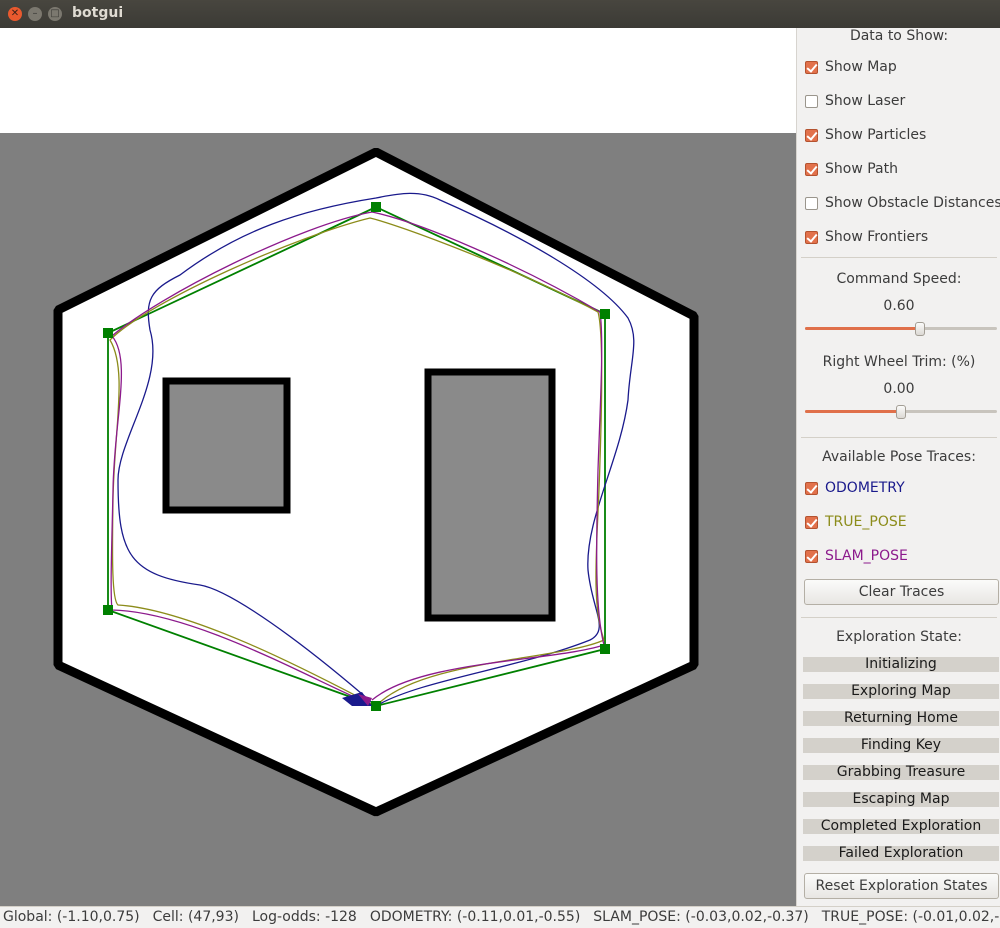 The width and height of the screenshot is (1000, 928). I want to click on obstacle-right, so click(490, 495).